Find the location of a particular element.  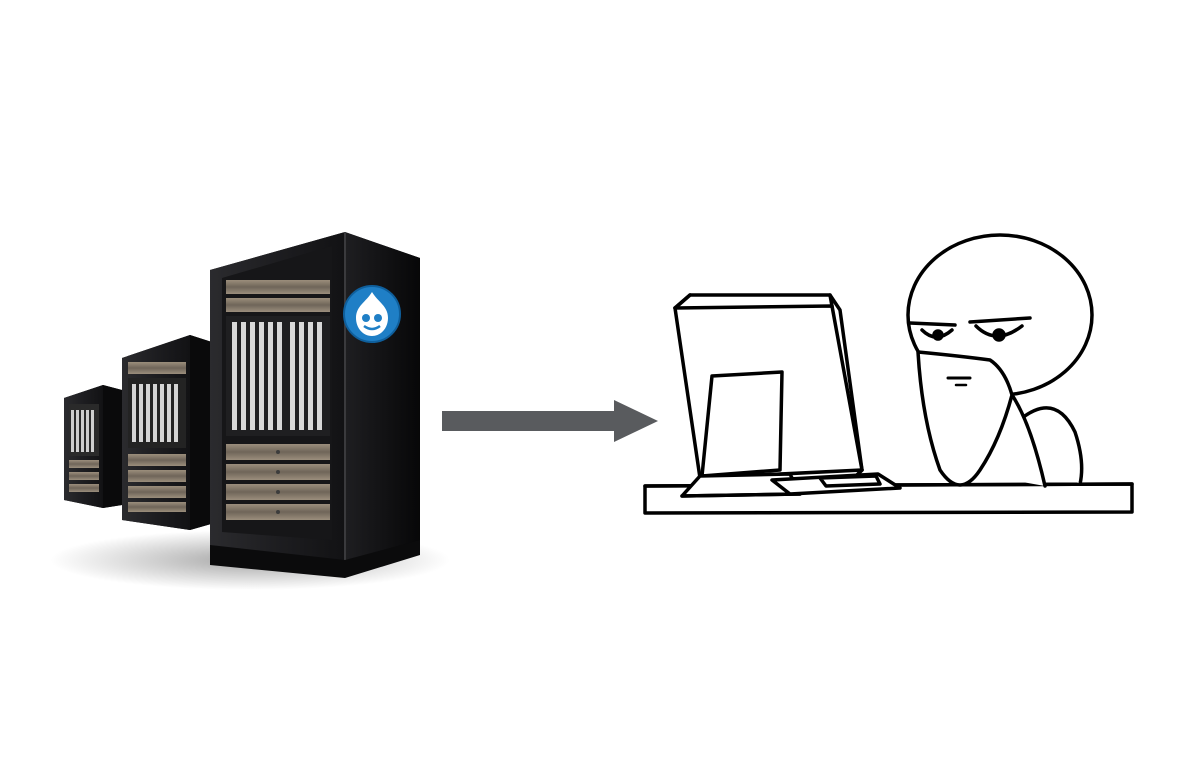

right-arrow-icon is located at coordinates (550, 421).